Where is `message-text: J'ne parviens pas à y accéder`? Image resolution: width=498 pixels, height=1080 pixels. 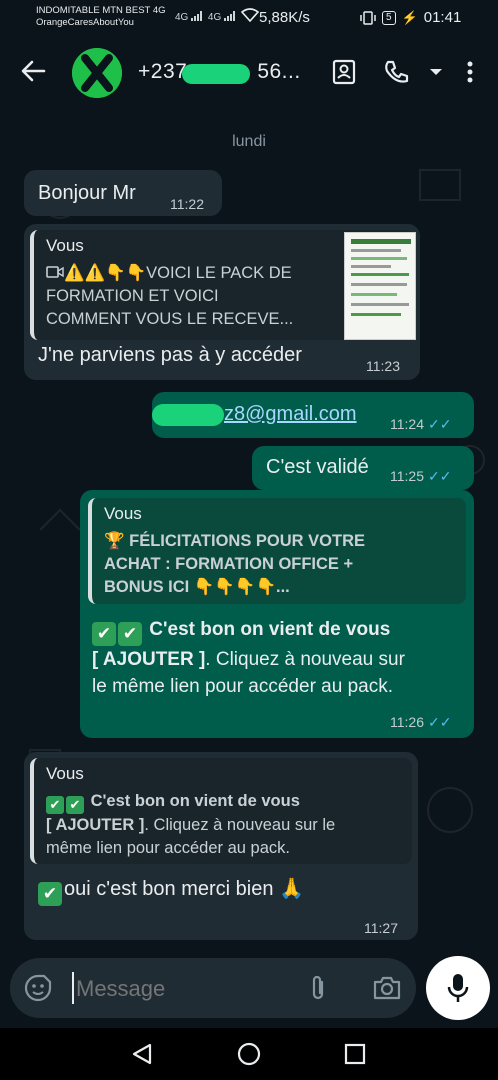
message-text: J'ne parviens pas à y accéder is located at coordinates (170, 355).